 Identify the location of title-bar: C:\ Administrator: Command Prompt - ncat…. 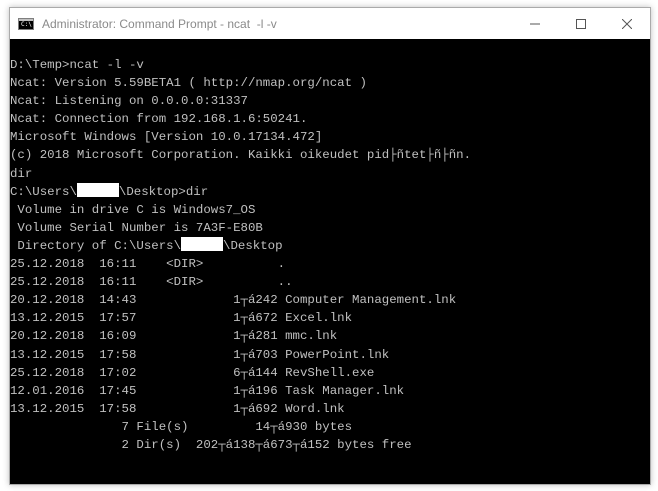
(330, 23).